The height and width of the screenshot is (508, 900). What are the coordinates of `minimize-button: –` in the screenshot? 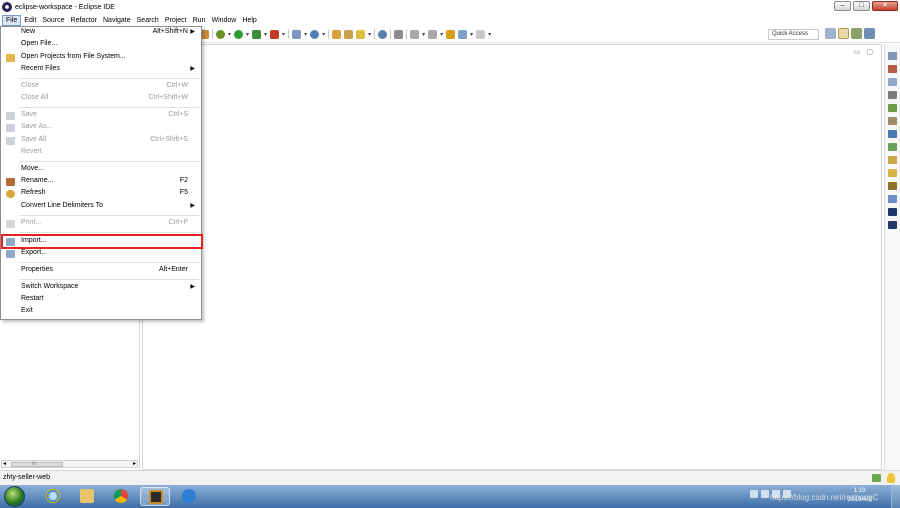 It's located at (842, 6).